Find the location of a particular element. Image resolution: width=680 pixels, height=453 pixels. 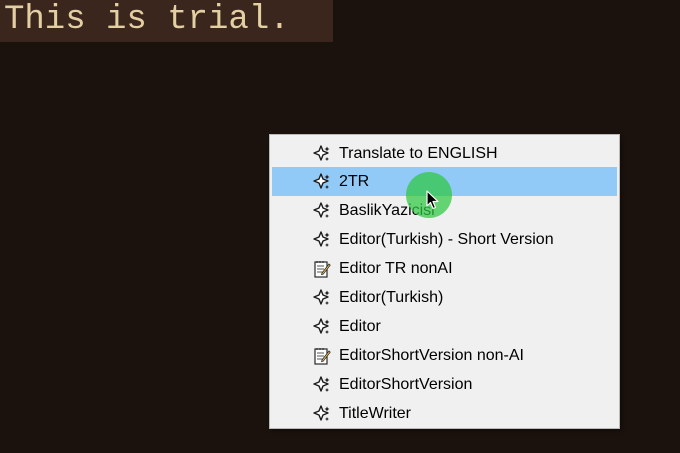

menu-item-label: Editor(Turkish) is located at coordinates (391, 297).